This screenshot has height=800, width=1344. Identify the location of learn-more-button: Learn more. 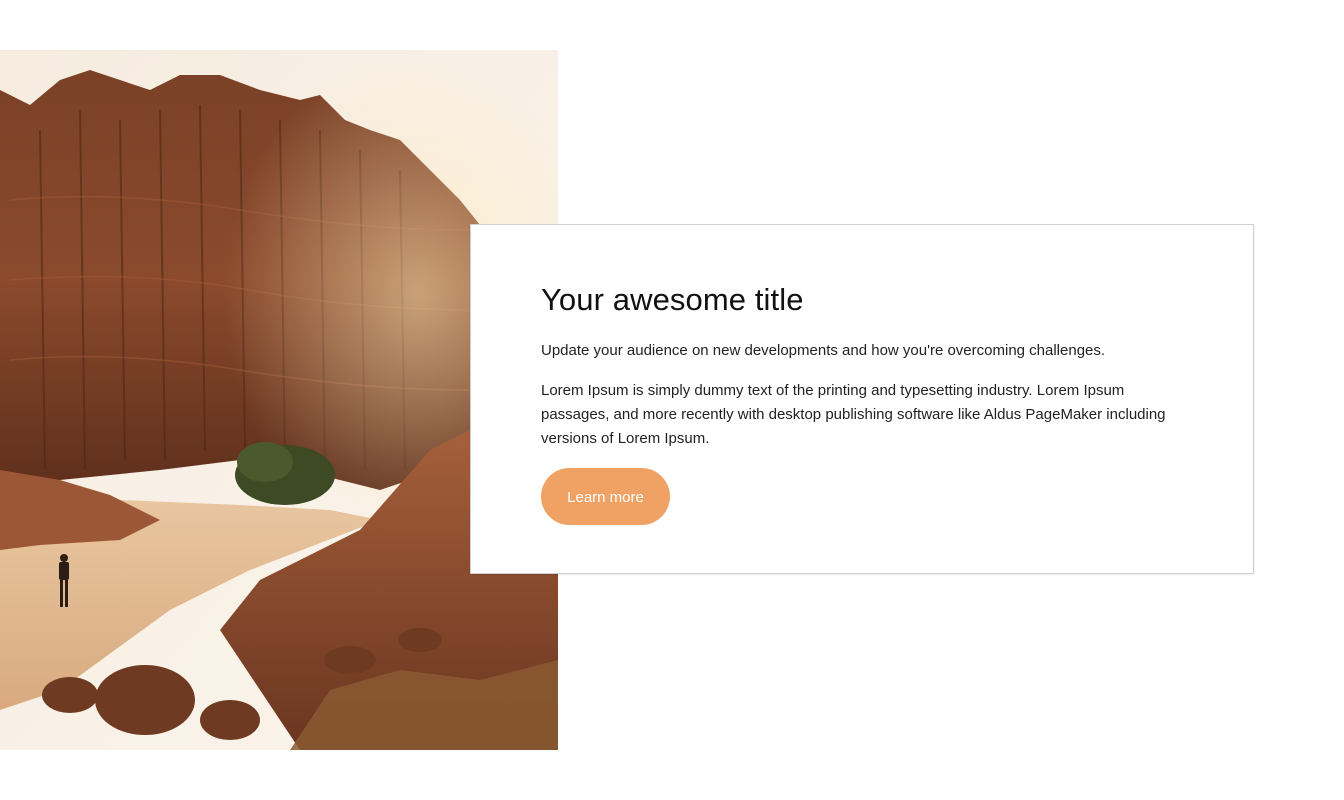
(605, 496).